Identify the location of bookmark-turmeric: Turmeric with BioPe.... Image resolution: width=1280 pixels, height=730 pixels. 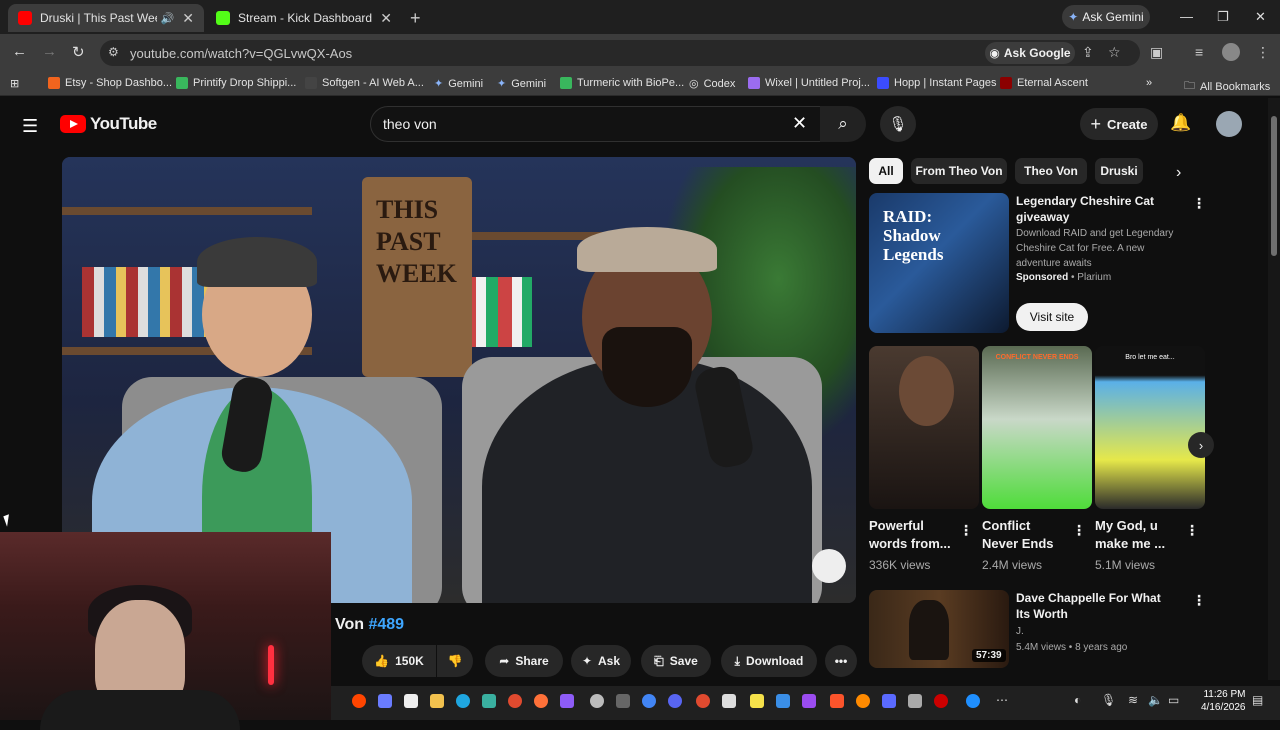
(622, 83).